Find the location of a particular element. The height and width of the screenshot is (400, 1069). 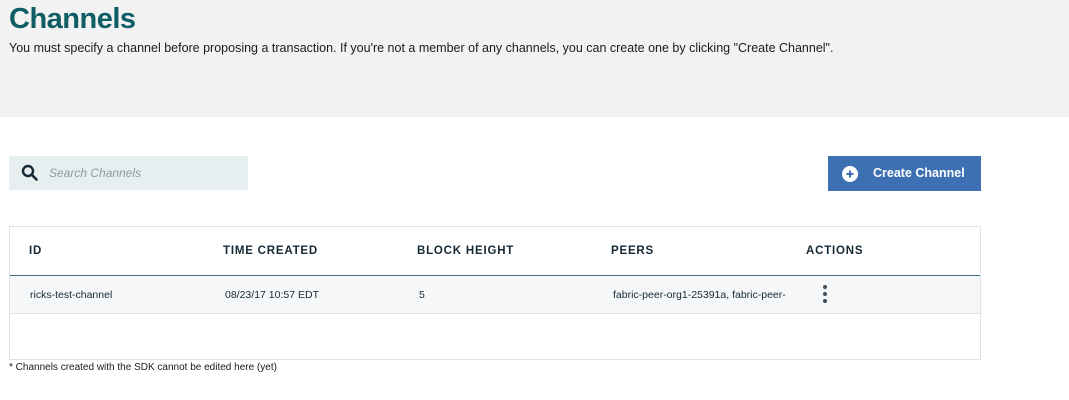

search-icon is located at coordinates (29, 172).